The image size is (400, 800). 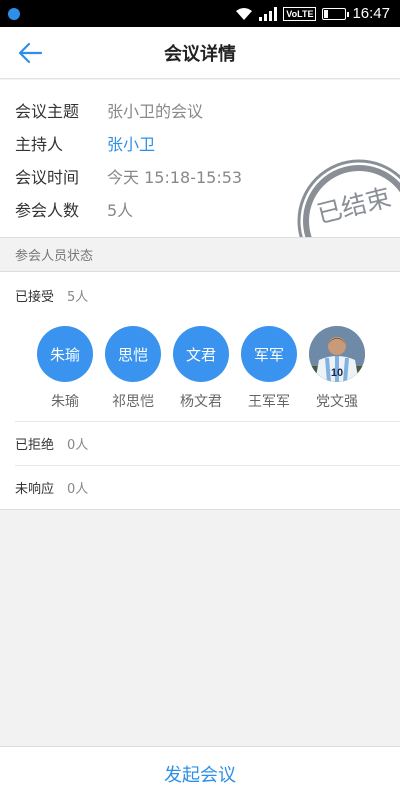 I want to click on attendee-name: 杨文君, so click(x=201, y=402).